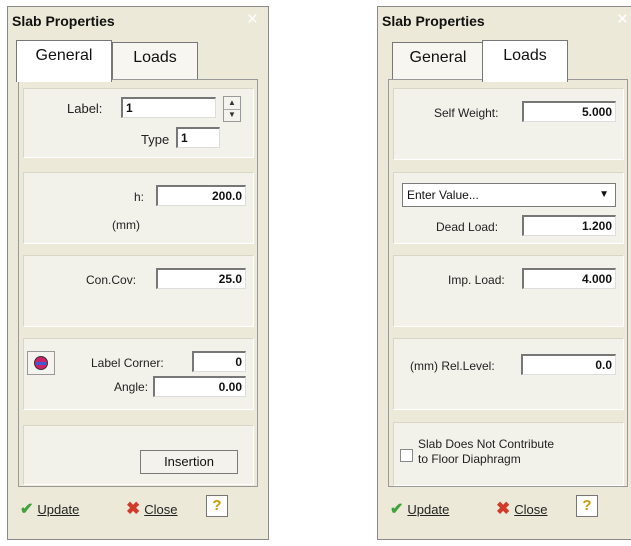 The width and height of the screenshot is (631, 546). I want to click on label-group: Label: 1 ▲ ▼ Type 1, so click(138, 123).